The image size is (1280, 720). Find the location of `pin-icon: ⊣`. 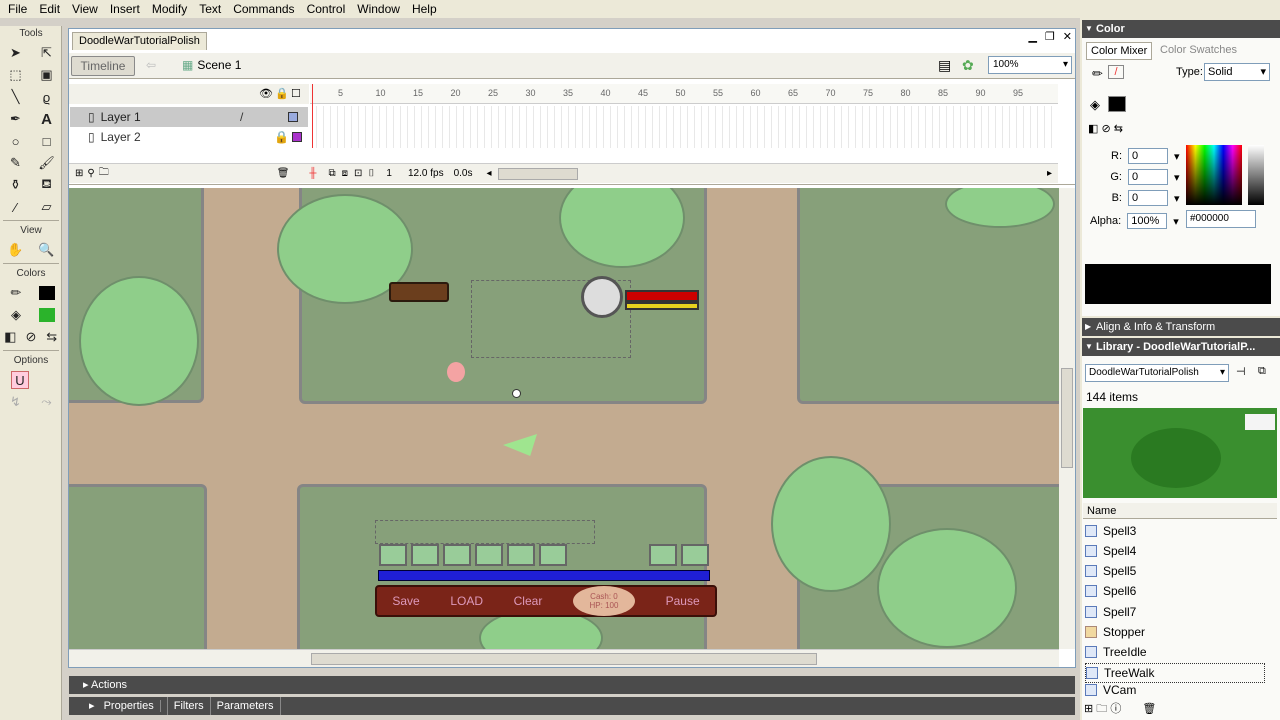

pin-icon: ⊣ is located at coordinates (1241, 371).